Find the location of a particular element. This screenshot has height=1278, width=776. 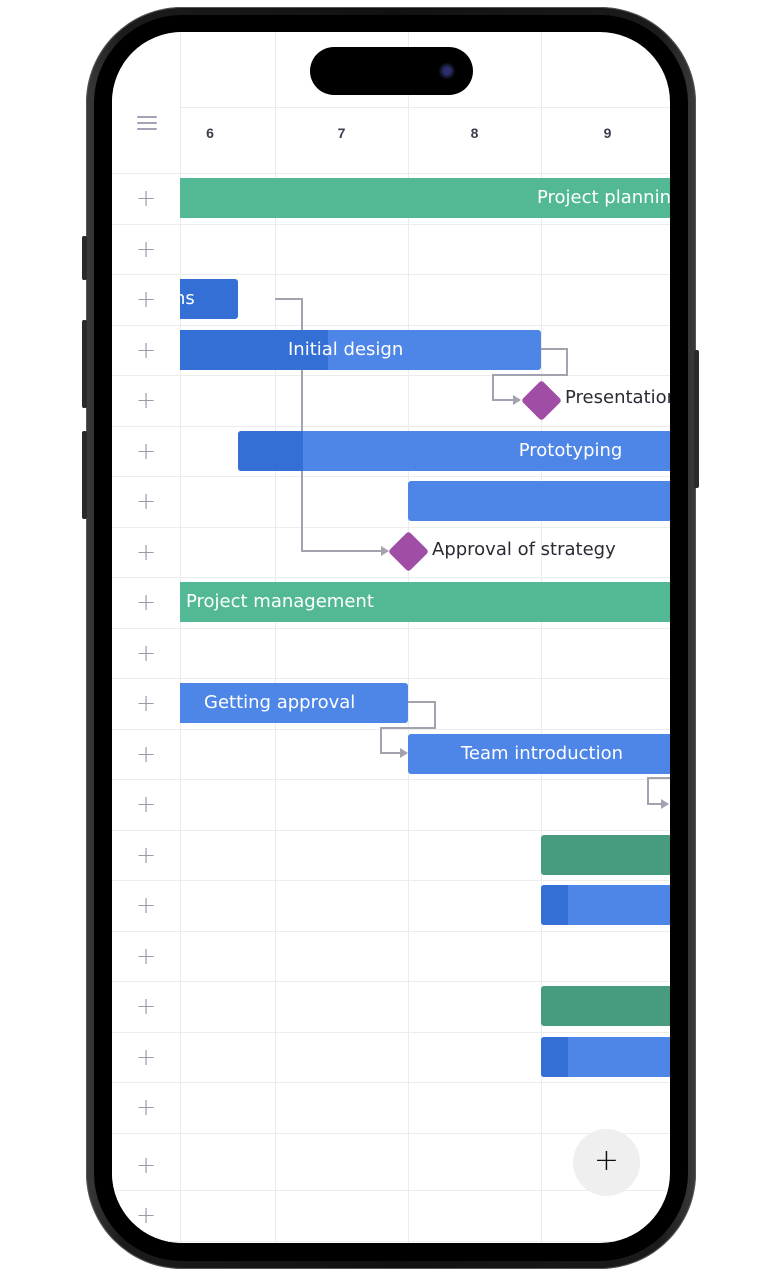

task-bar-label: Project management is located at coordinates (280, 601).